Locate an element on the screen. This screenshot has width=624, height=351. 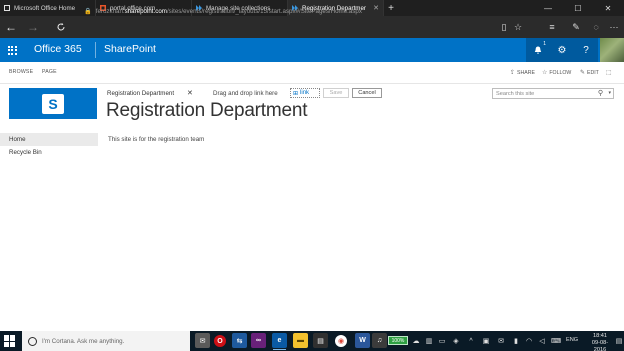
office365-brand: Office 365 is located at coordinates (58, 49).